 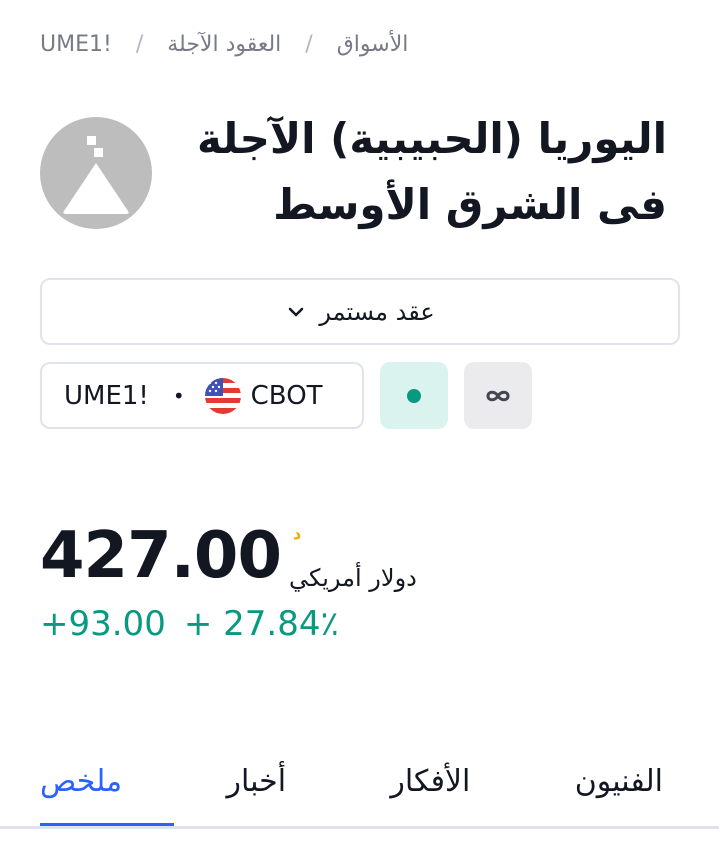 I want to click on infinity-icon, so click(x=498, y=395).